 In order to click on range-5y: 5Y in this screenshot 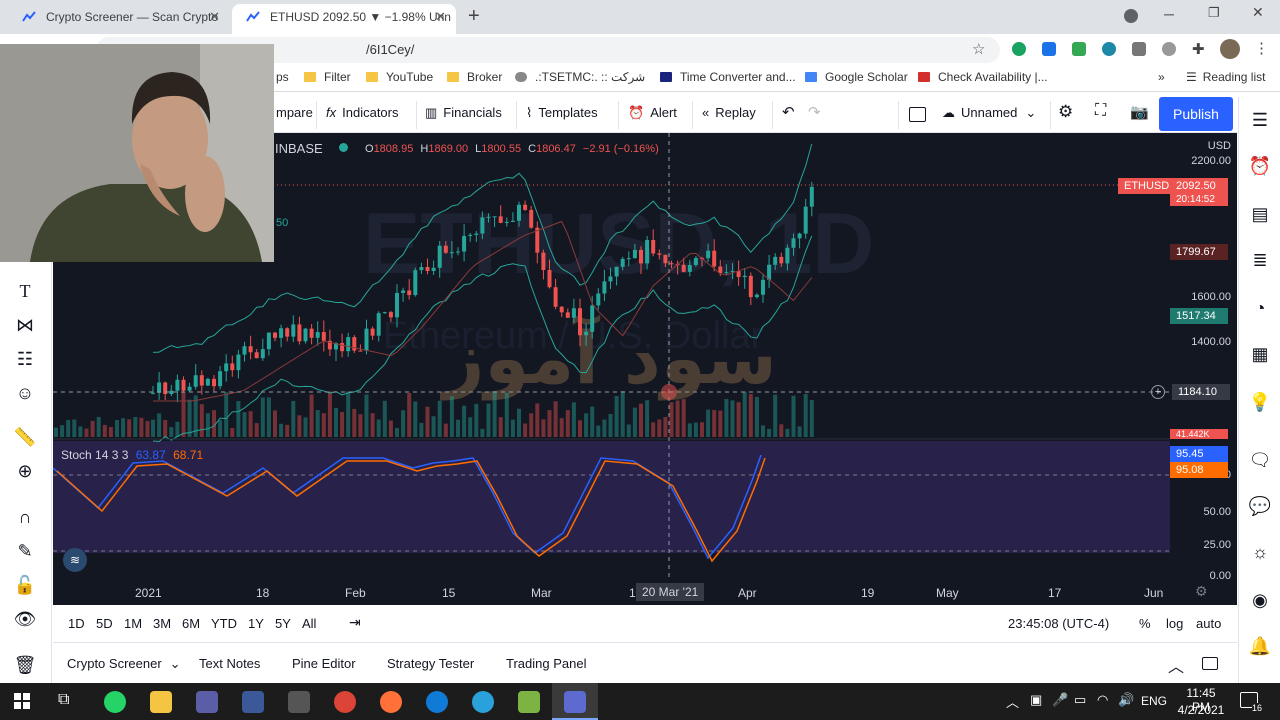, I will do `click(283, 623)`.